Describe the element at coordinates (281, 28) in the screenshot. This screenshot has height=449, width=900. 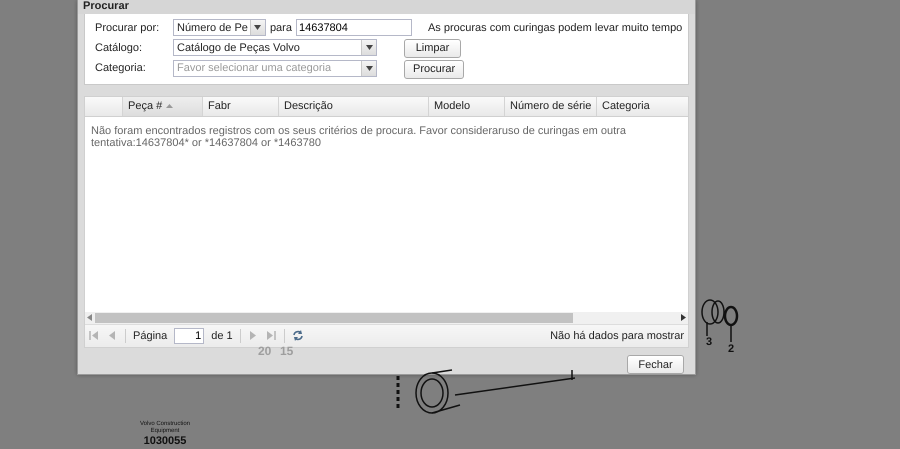
I see `for-label: para` at that location.